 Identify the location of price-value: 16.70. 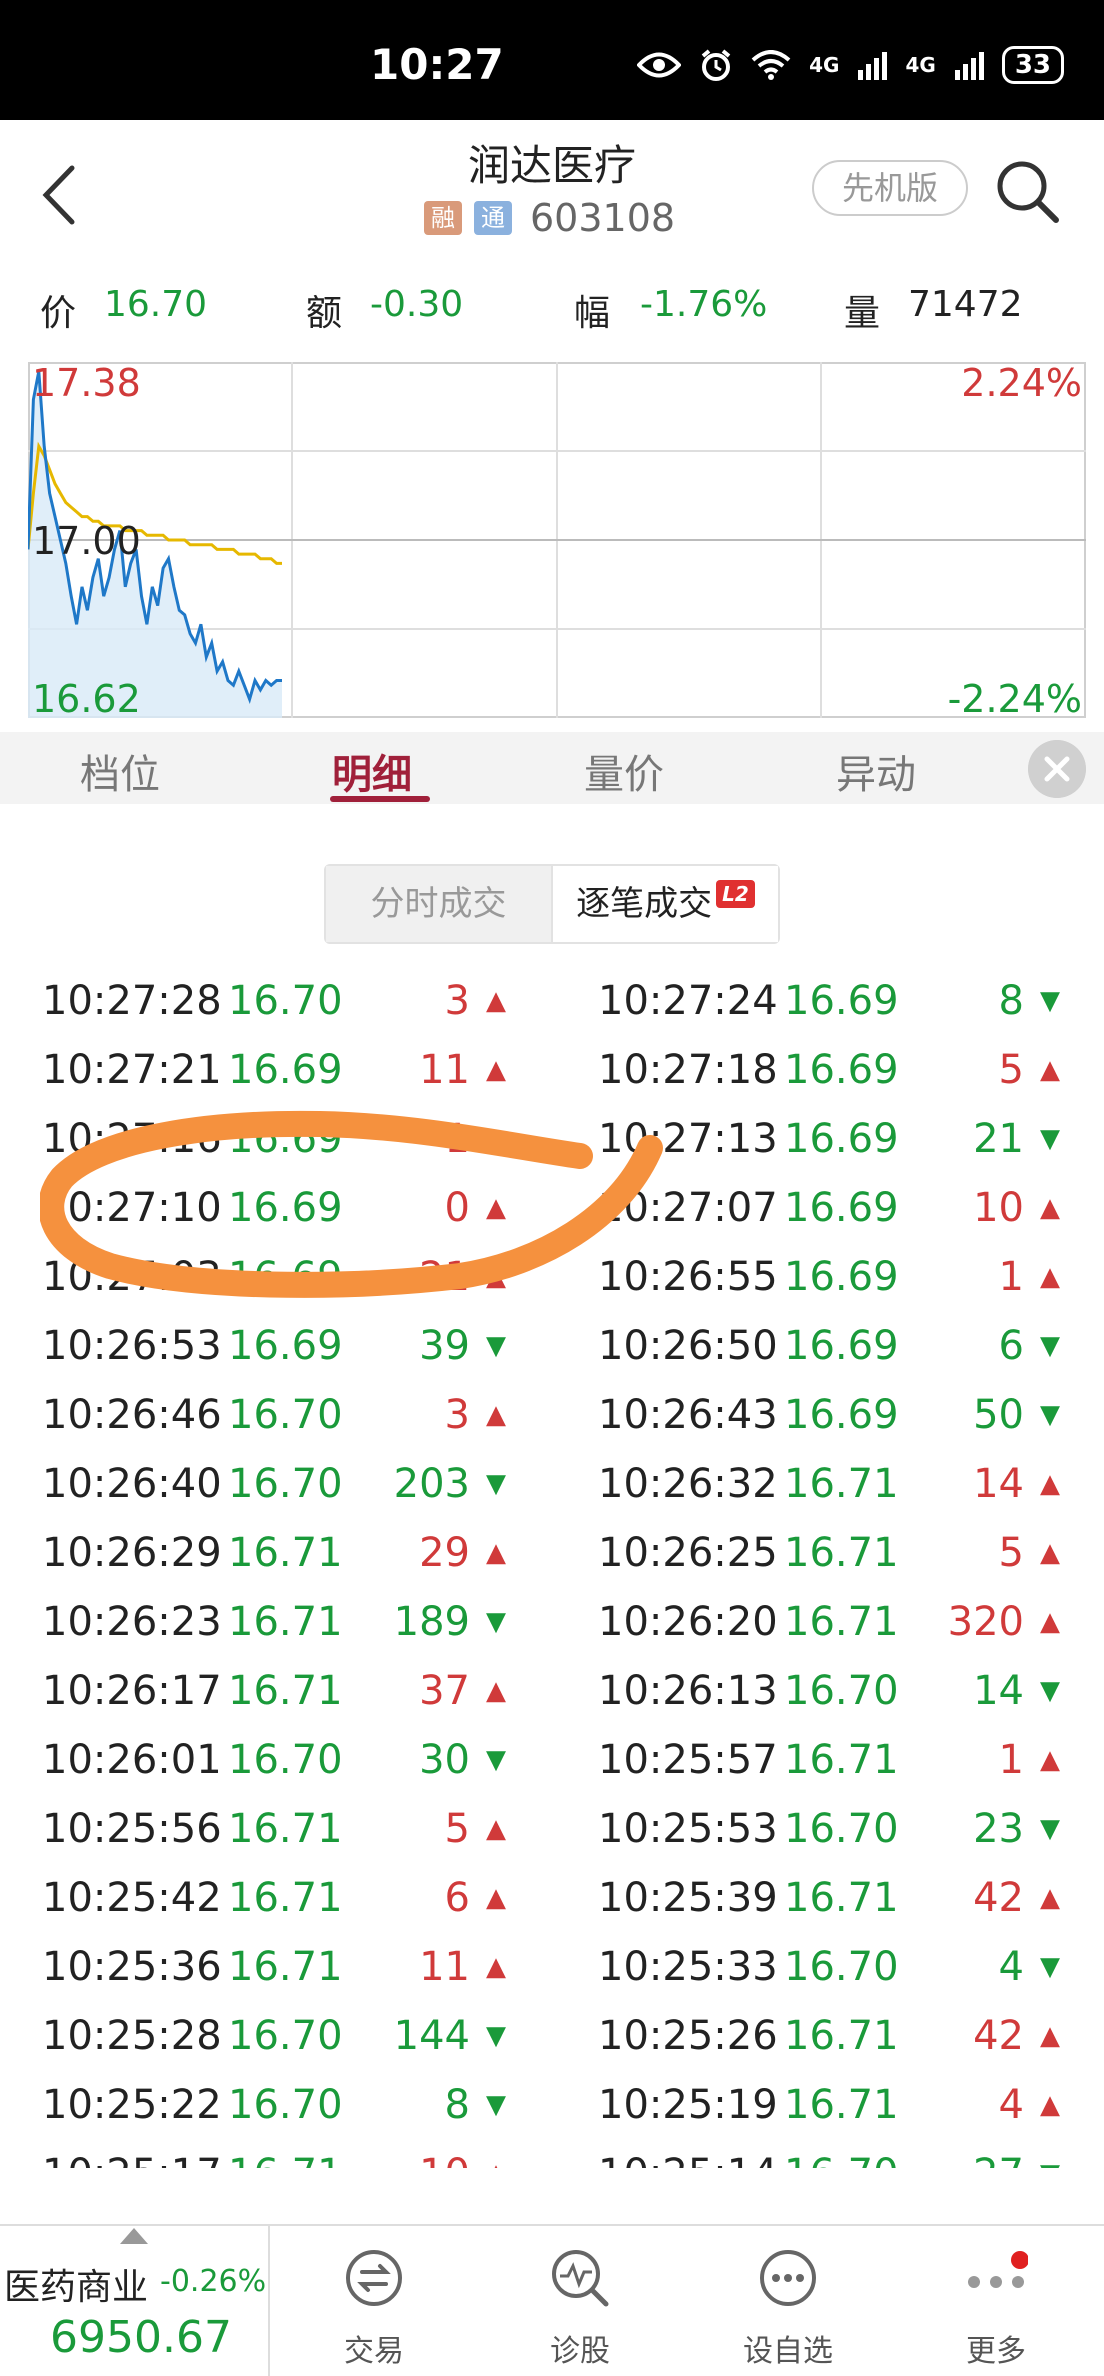
(156, 304).